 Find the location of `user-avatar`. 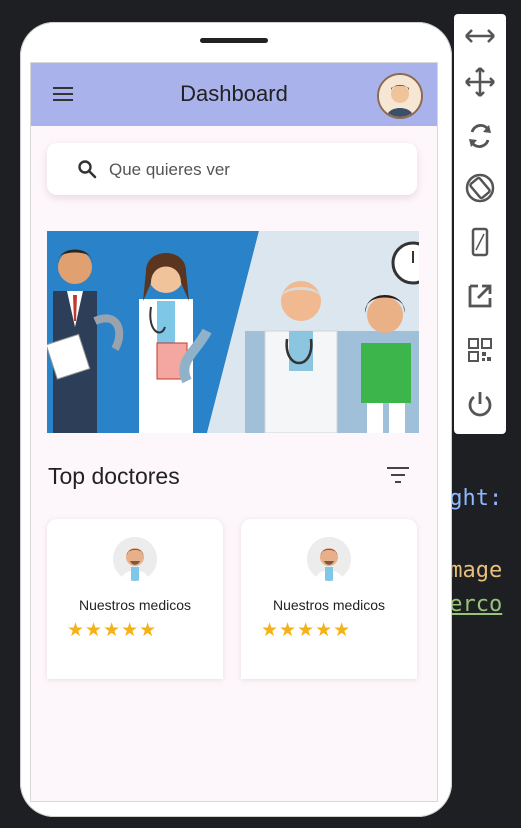

user-avatar is located at coordinates (400, 96).